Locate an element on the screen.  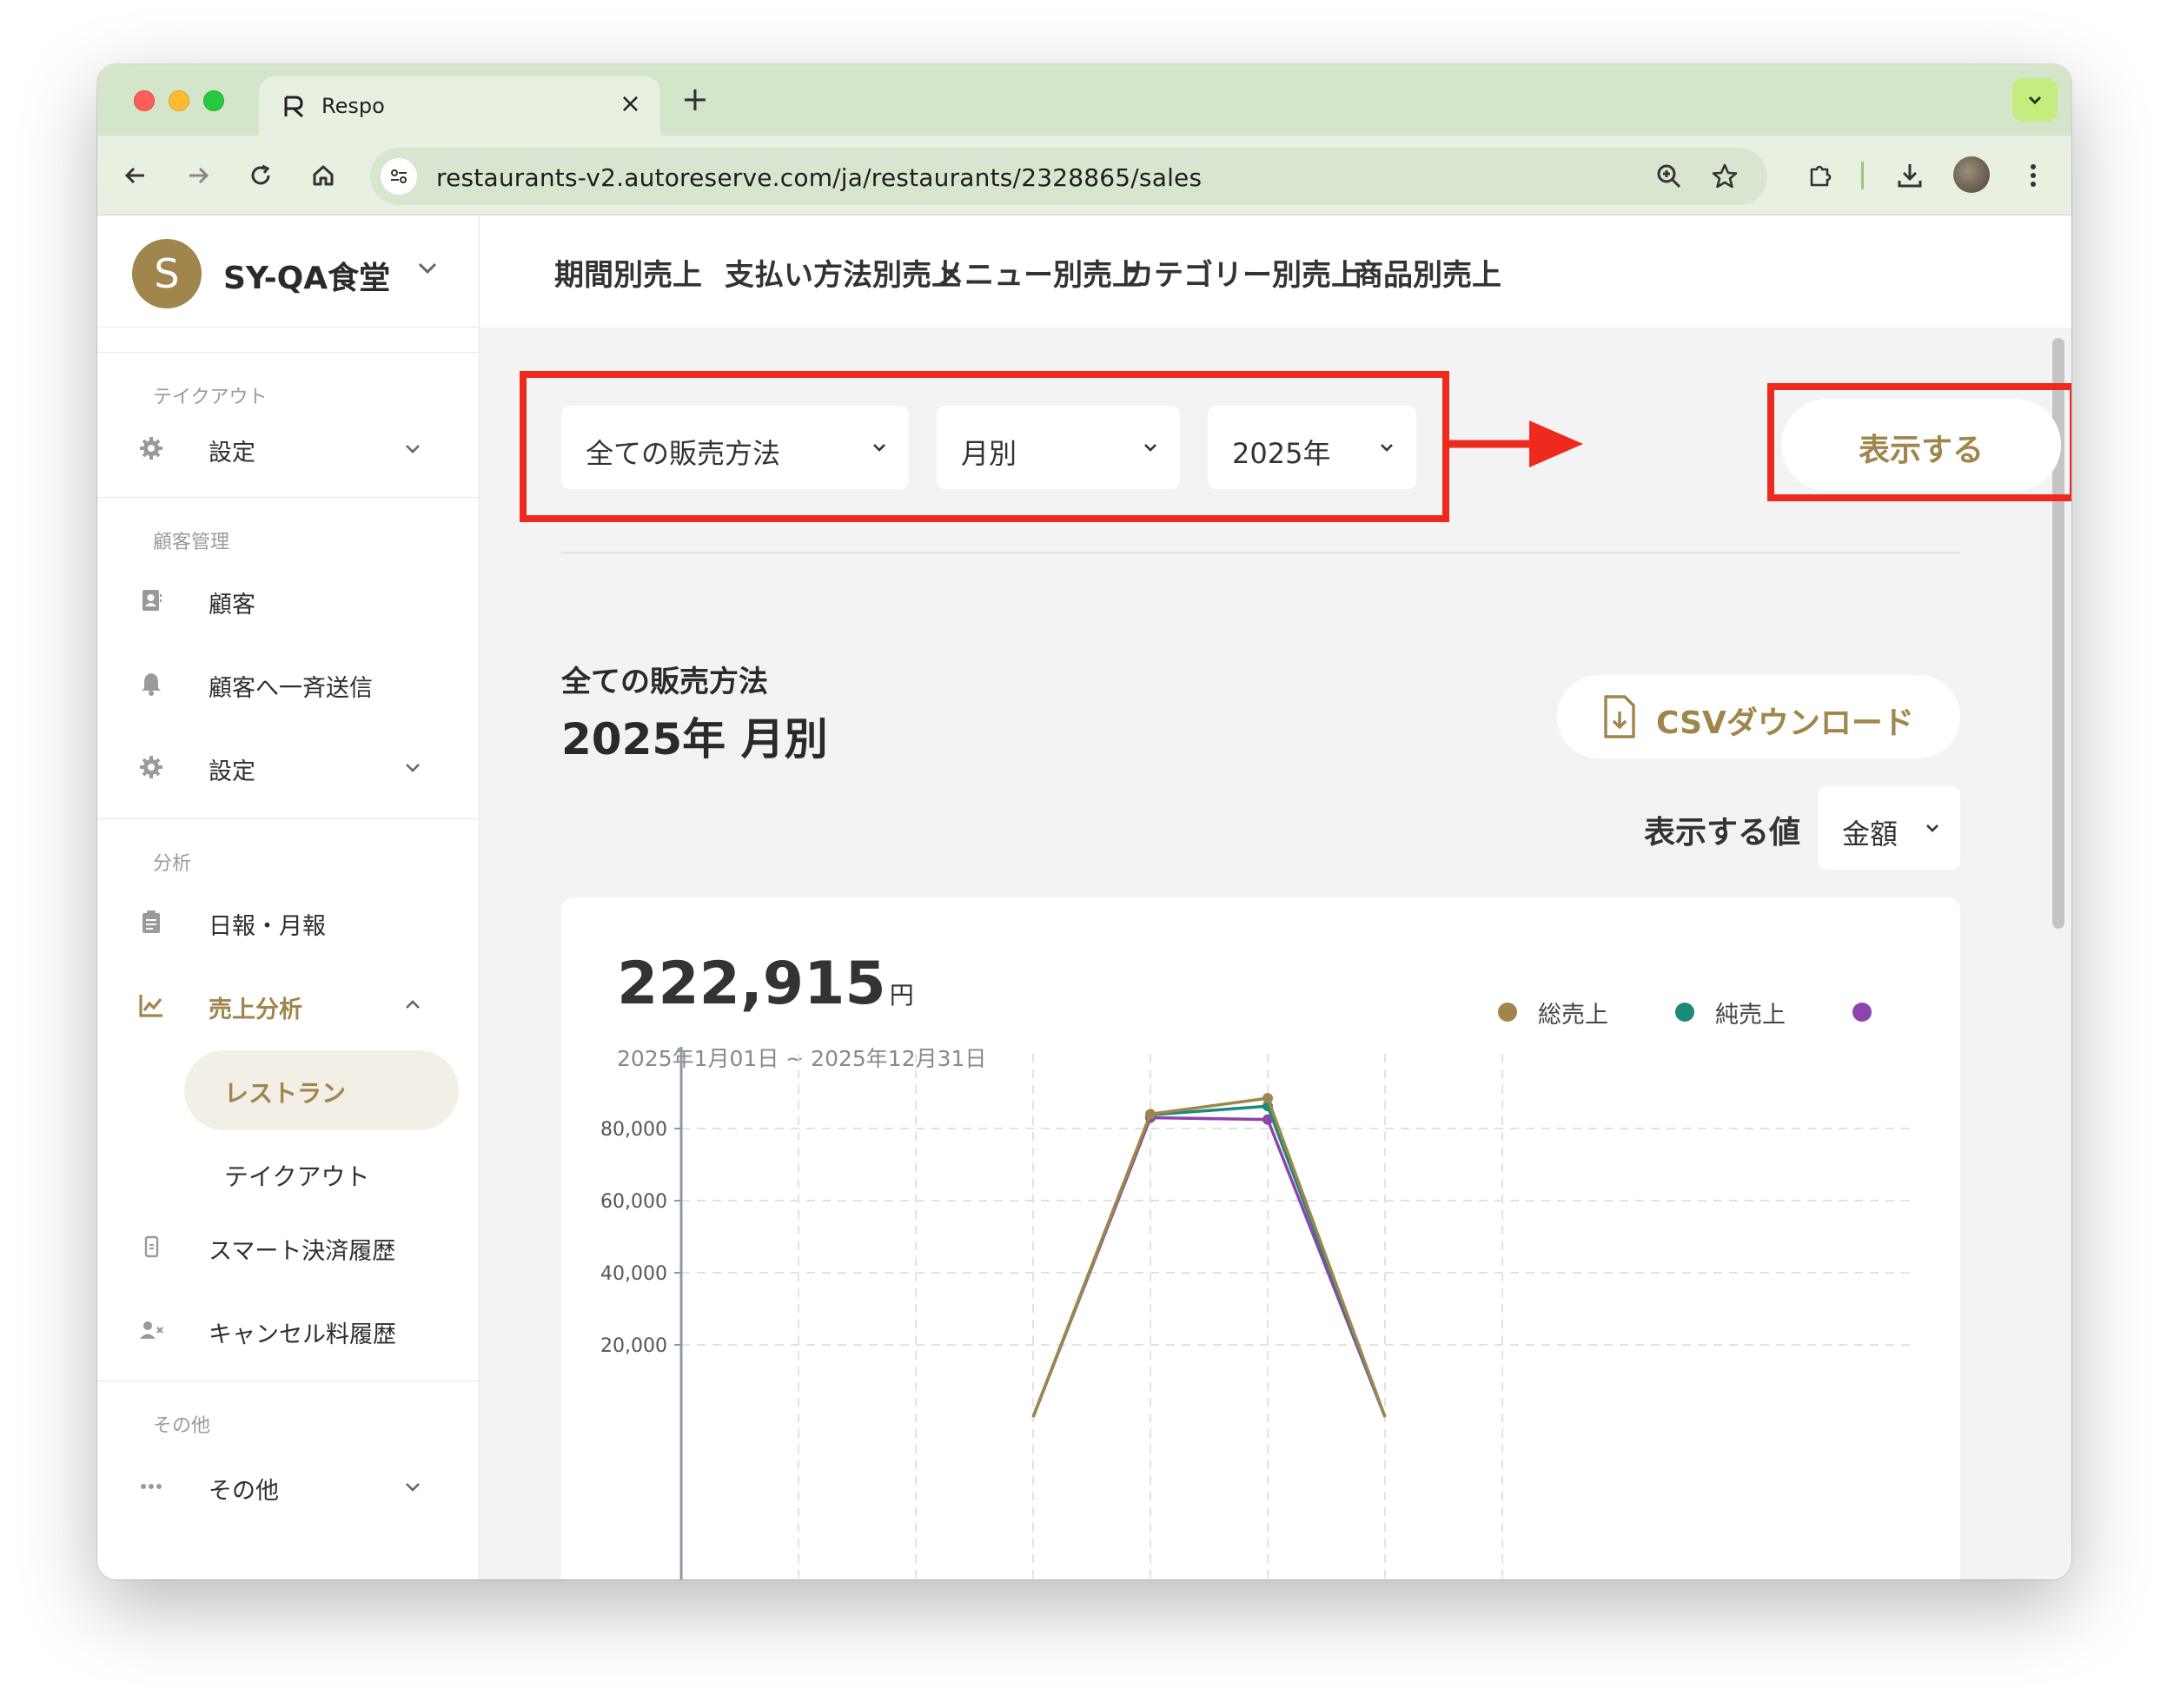
home-button is located at coordinates (323, 175).